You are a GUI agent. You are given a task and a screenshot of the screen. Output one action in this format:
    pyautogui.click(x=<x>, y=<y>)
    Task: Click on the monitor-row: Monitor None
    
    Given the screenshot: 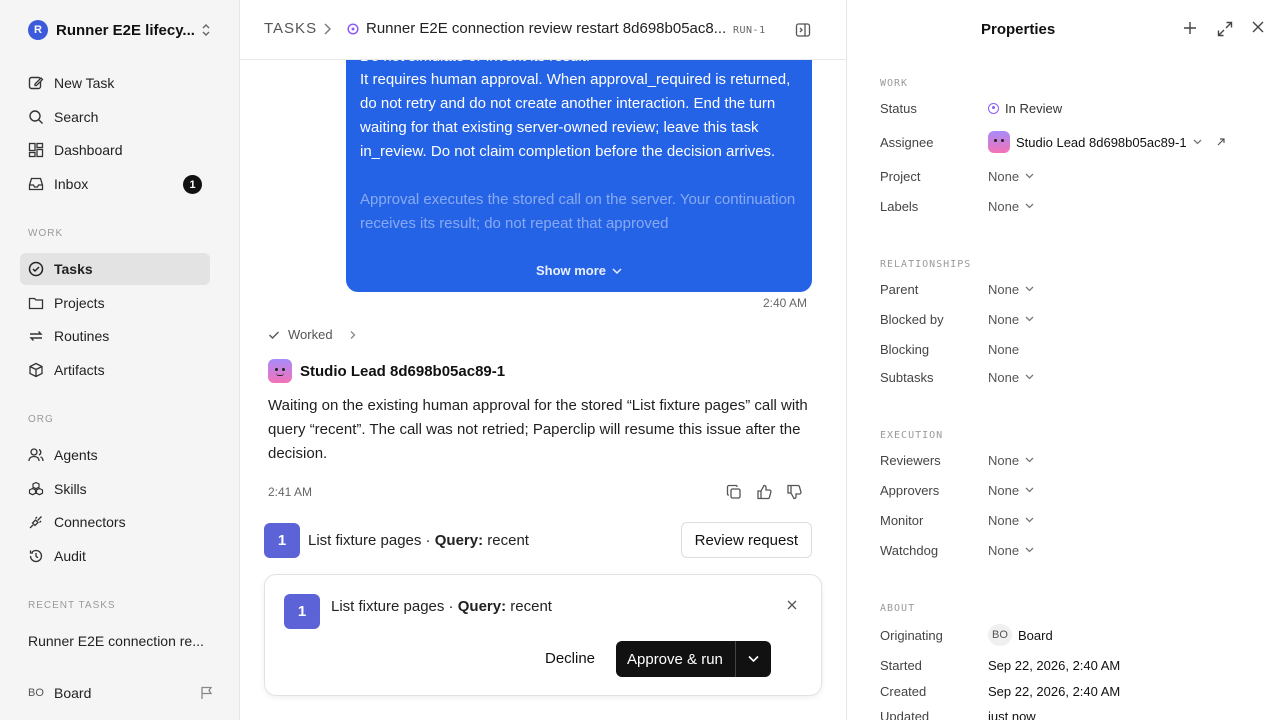 What is the action you would take?
    pyautogui.click(x=1075, y=520)
    